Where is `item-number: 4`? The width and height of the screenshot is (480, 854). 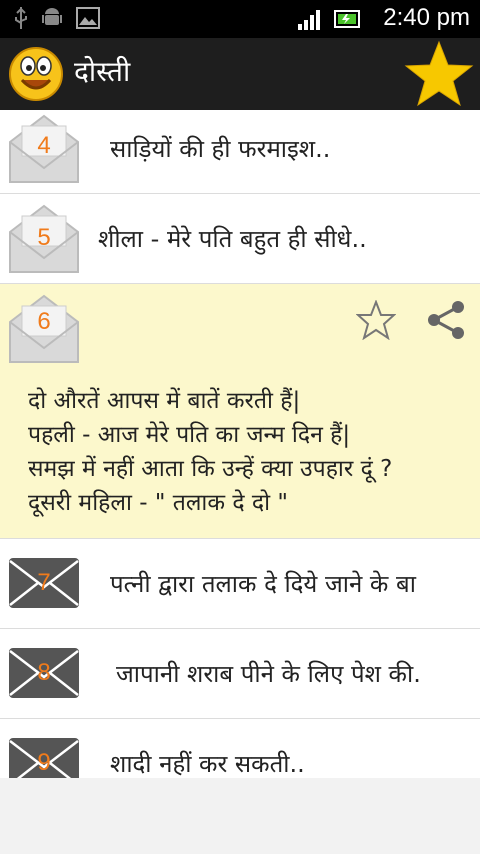
item-number: 4 is located at coordinates (44, 145).